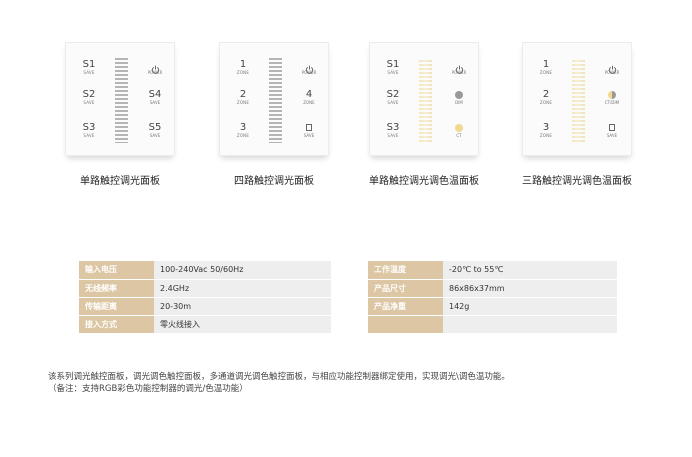 This screenshot has width=692, height=457. I want to click on panel-four-zone-dimmer: 1 ZONE 2 ZONE 3 ZONE POWER 4 ZONE SAVE, so click(274, 99).